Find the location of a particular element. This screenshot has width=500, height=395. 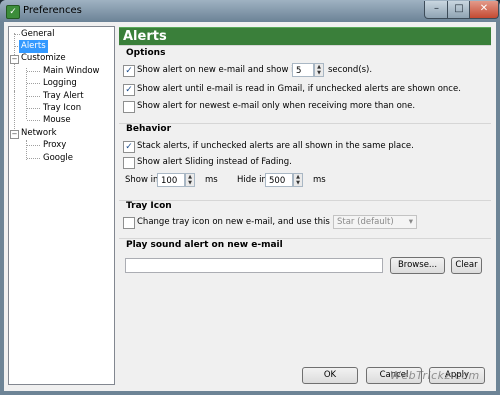

behavior-title: Behavior is located at coordinates (149, 129).